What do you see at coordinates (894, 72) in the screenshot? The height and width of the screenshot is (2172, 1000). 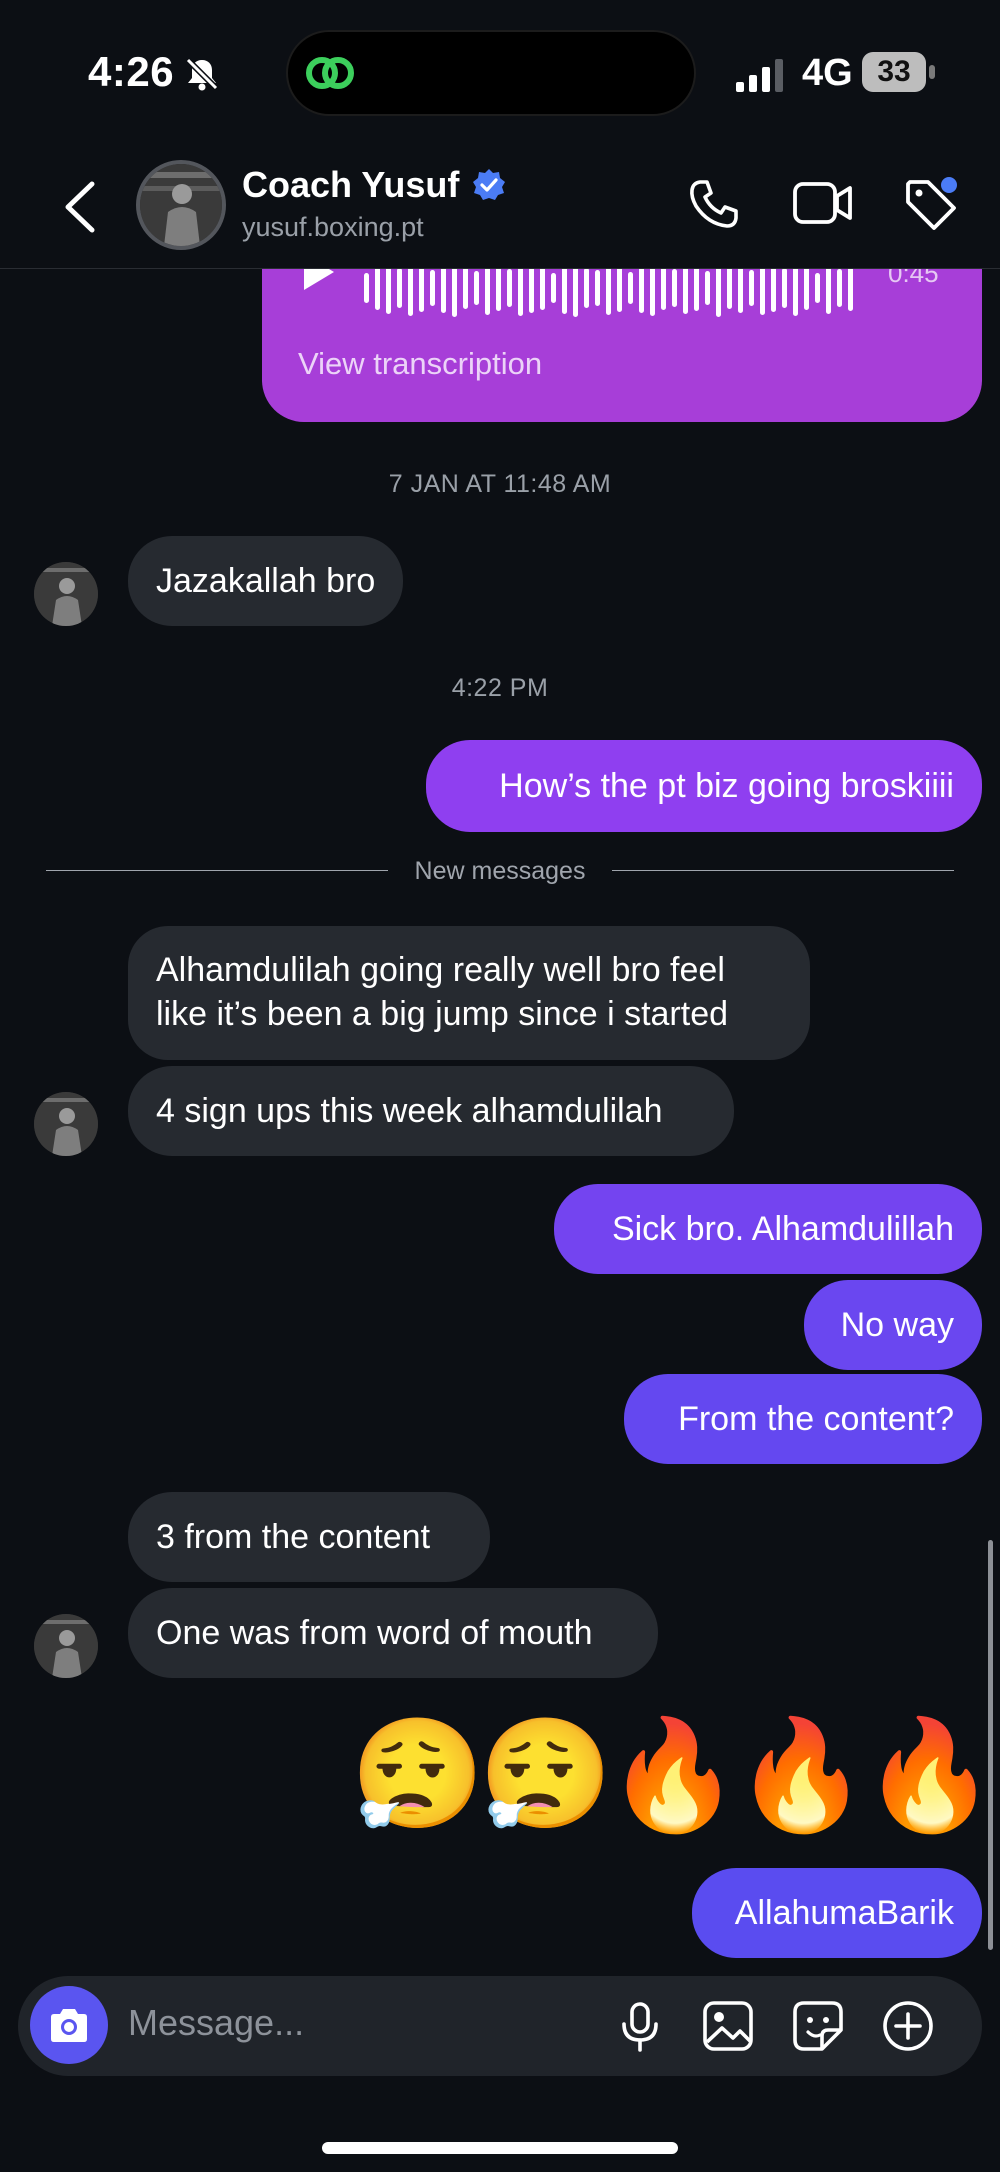 I see `battery-level: 33` at bounding box center [894, 72].